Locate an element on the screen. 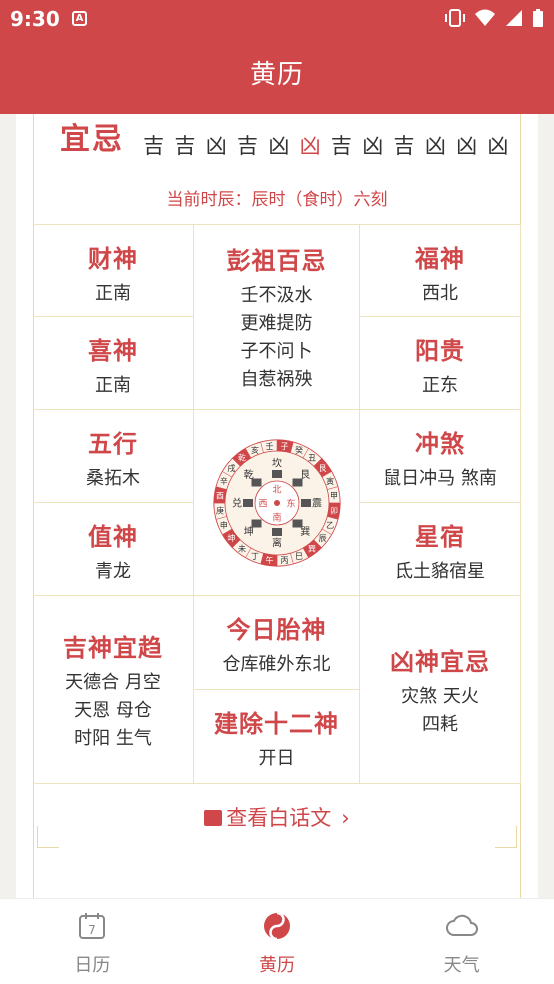 The width and height of the screenshot is (554, 984). compass-direction-label: 南 is located at coordinates (276, 517).